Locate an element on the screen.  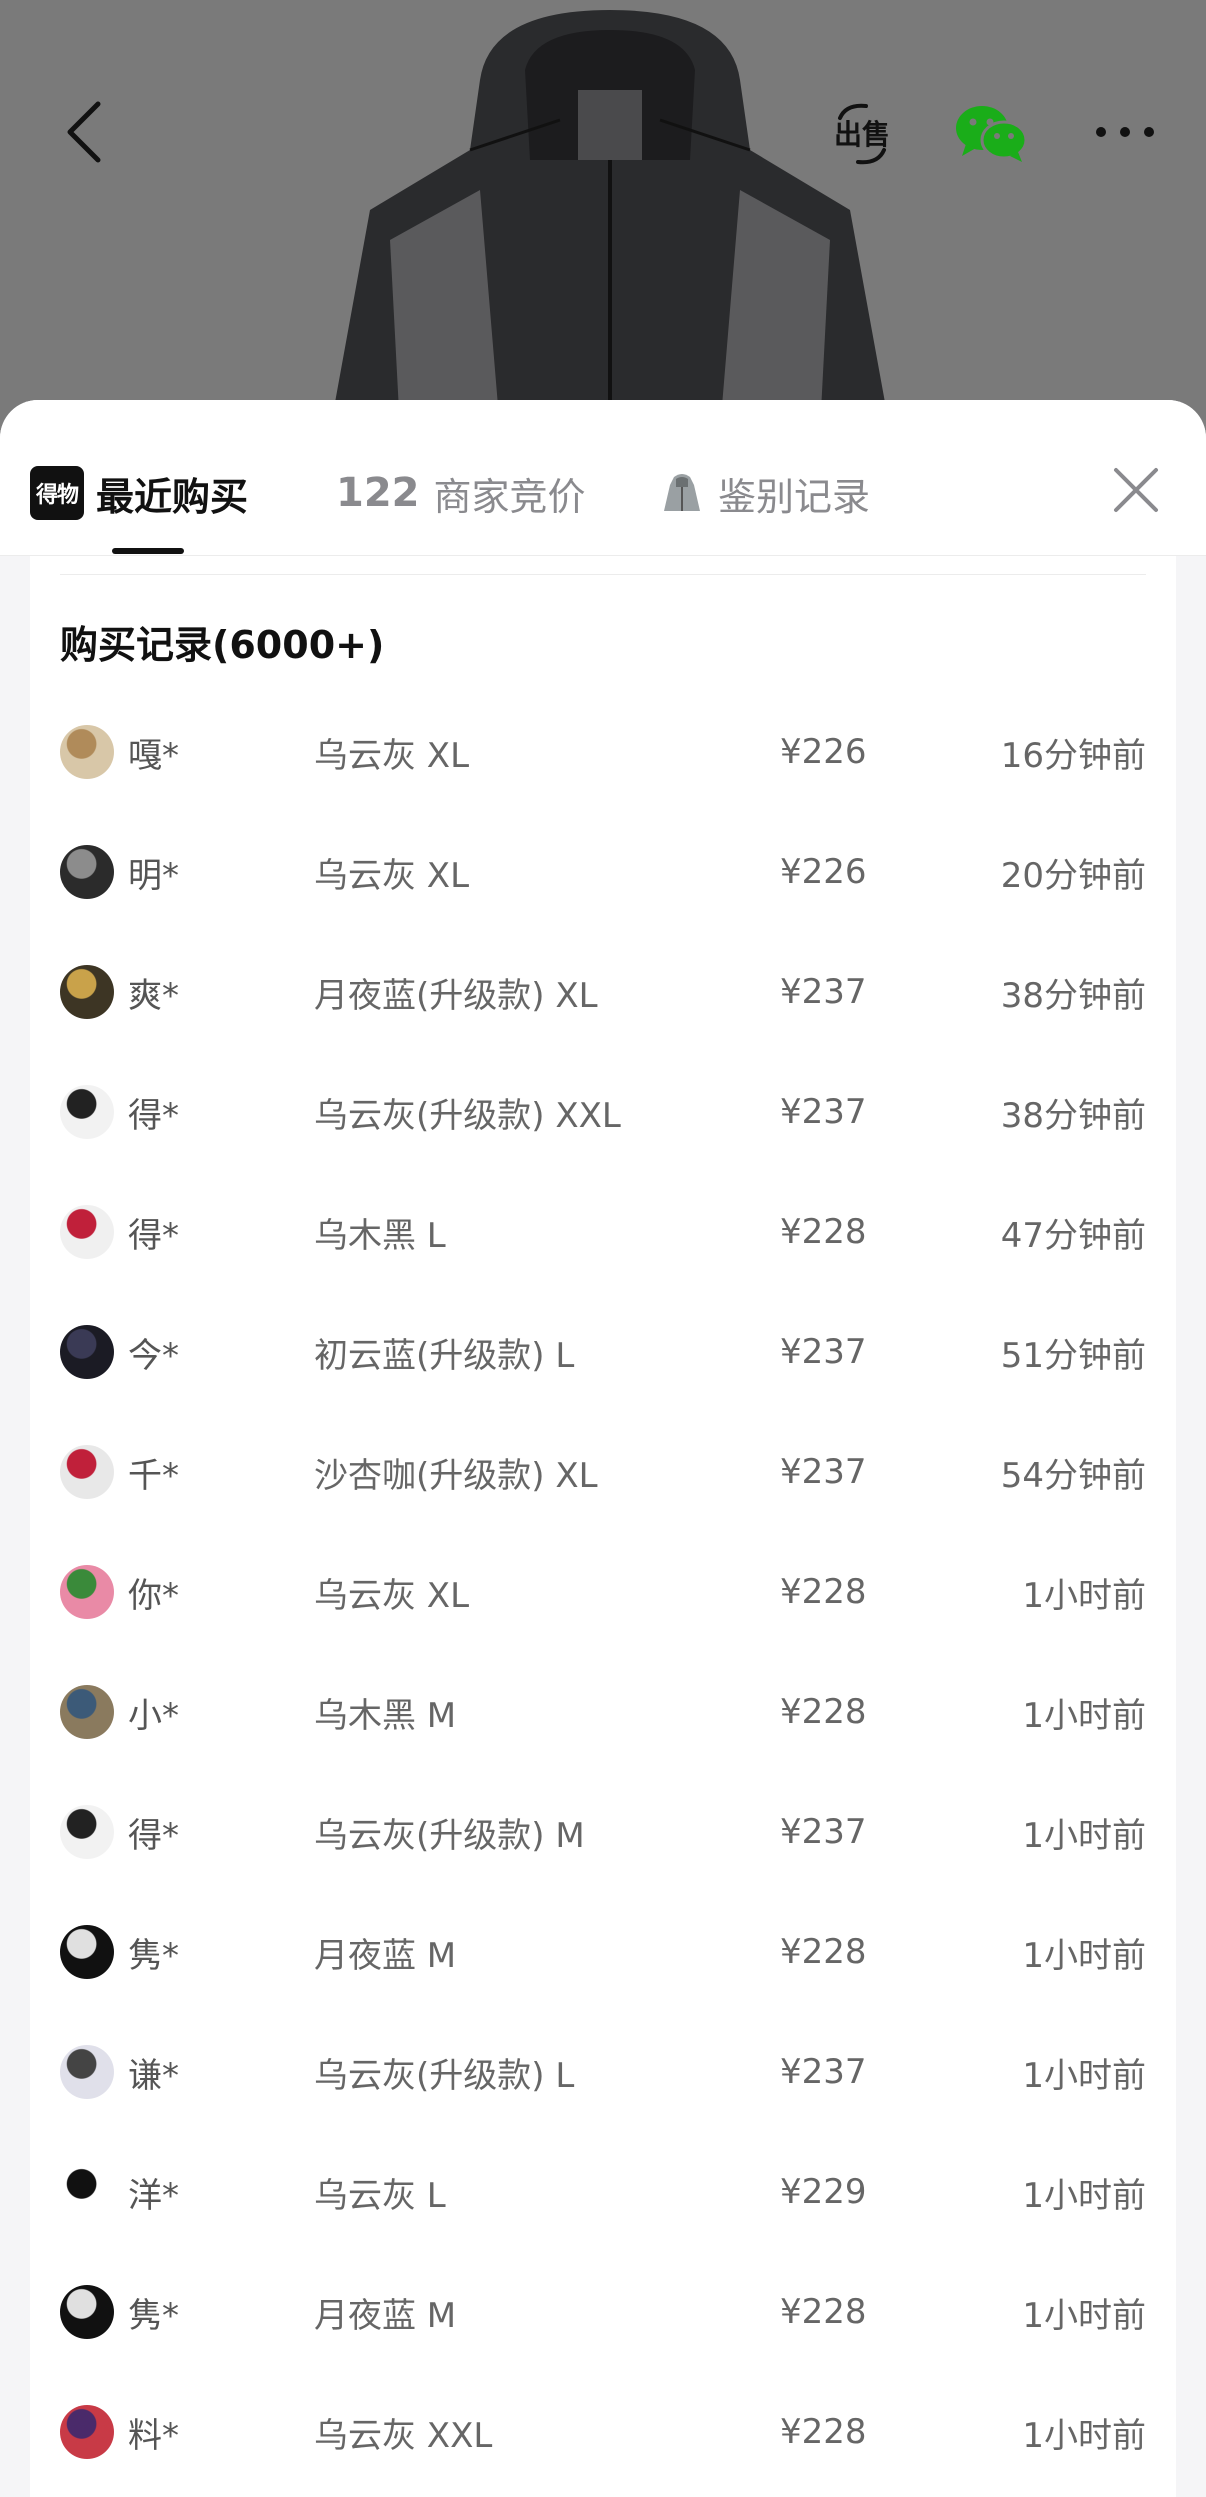
active-tab-indicator is located at coordinates (148, 551).